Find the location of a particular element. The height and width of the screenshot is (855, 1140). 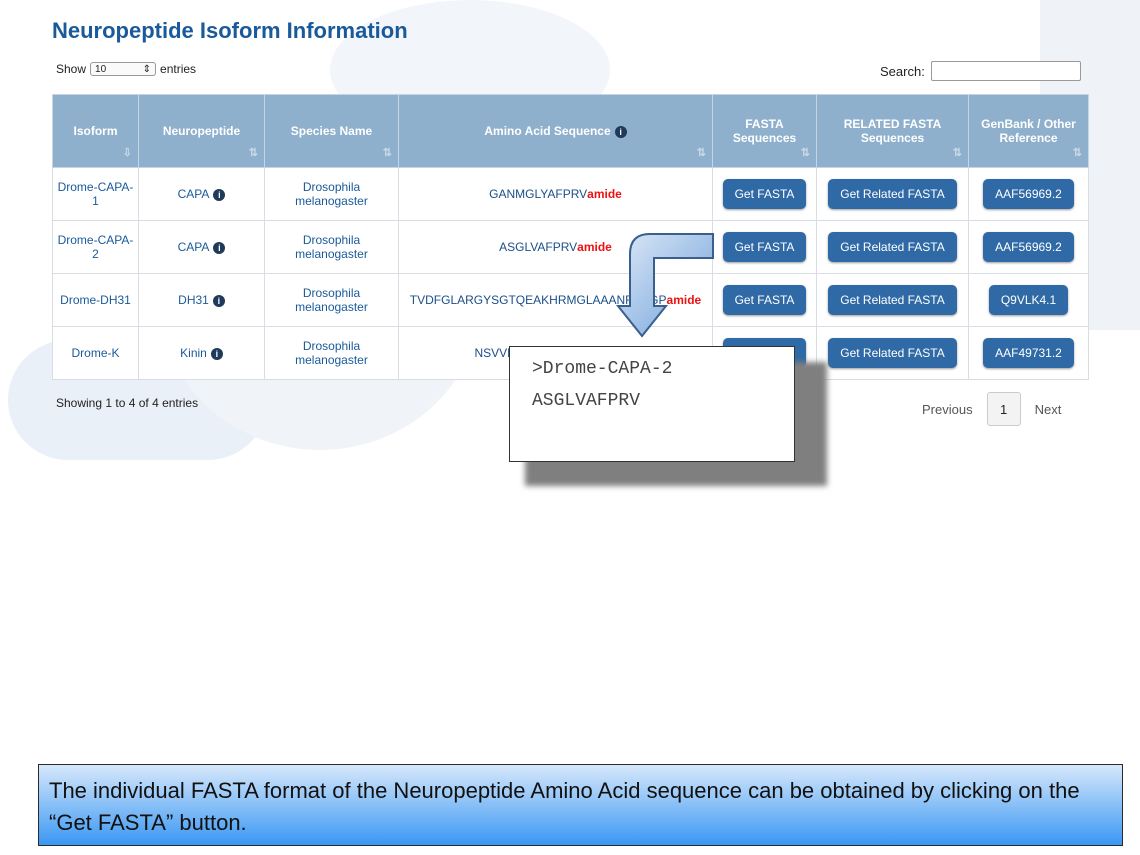

column-header-related-fasta: RELATED FASTA Sequences ⇅ is located at coordinates (892, 131).